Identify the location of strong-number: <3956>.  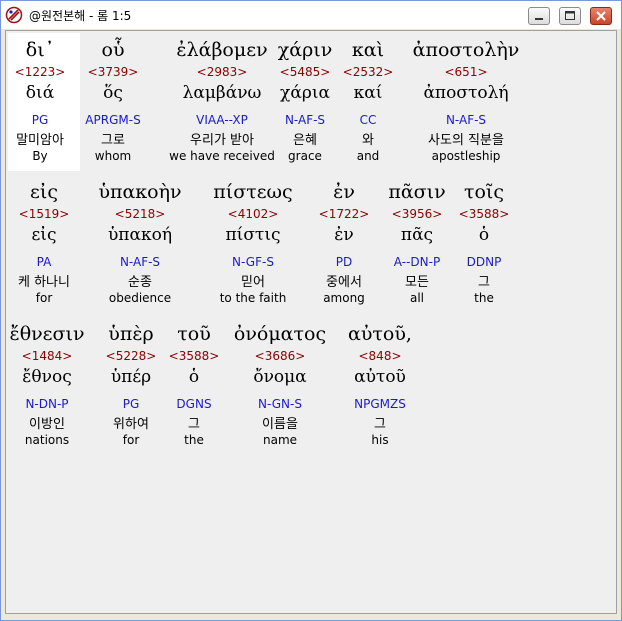
(417, 214).